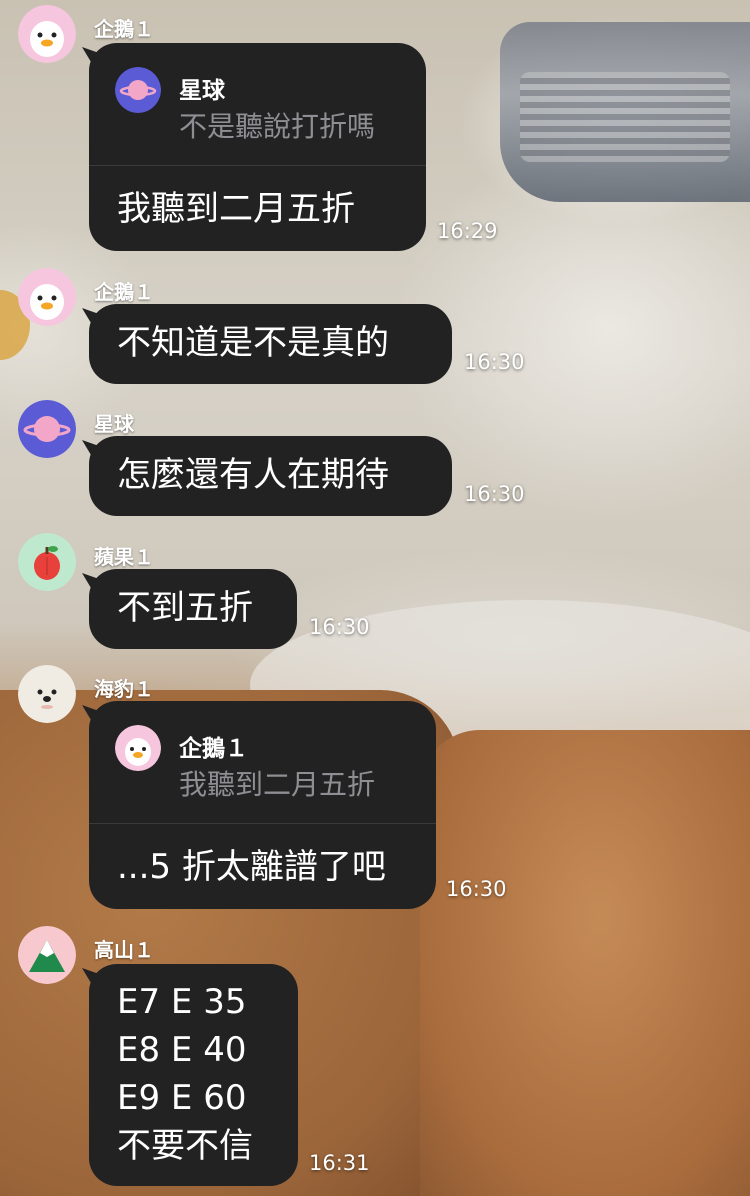 This screenshot has width=750, height=1196. I want to click on message-text: 怎麼還有人在期待, so click(253, 475).